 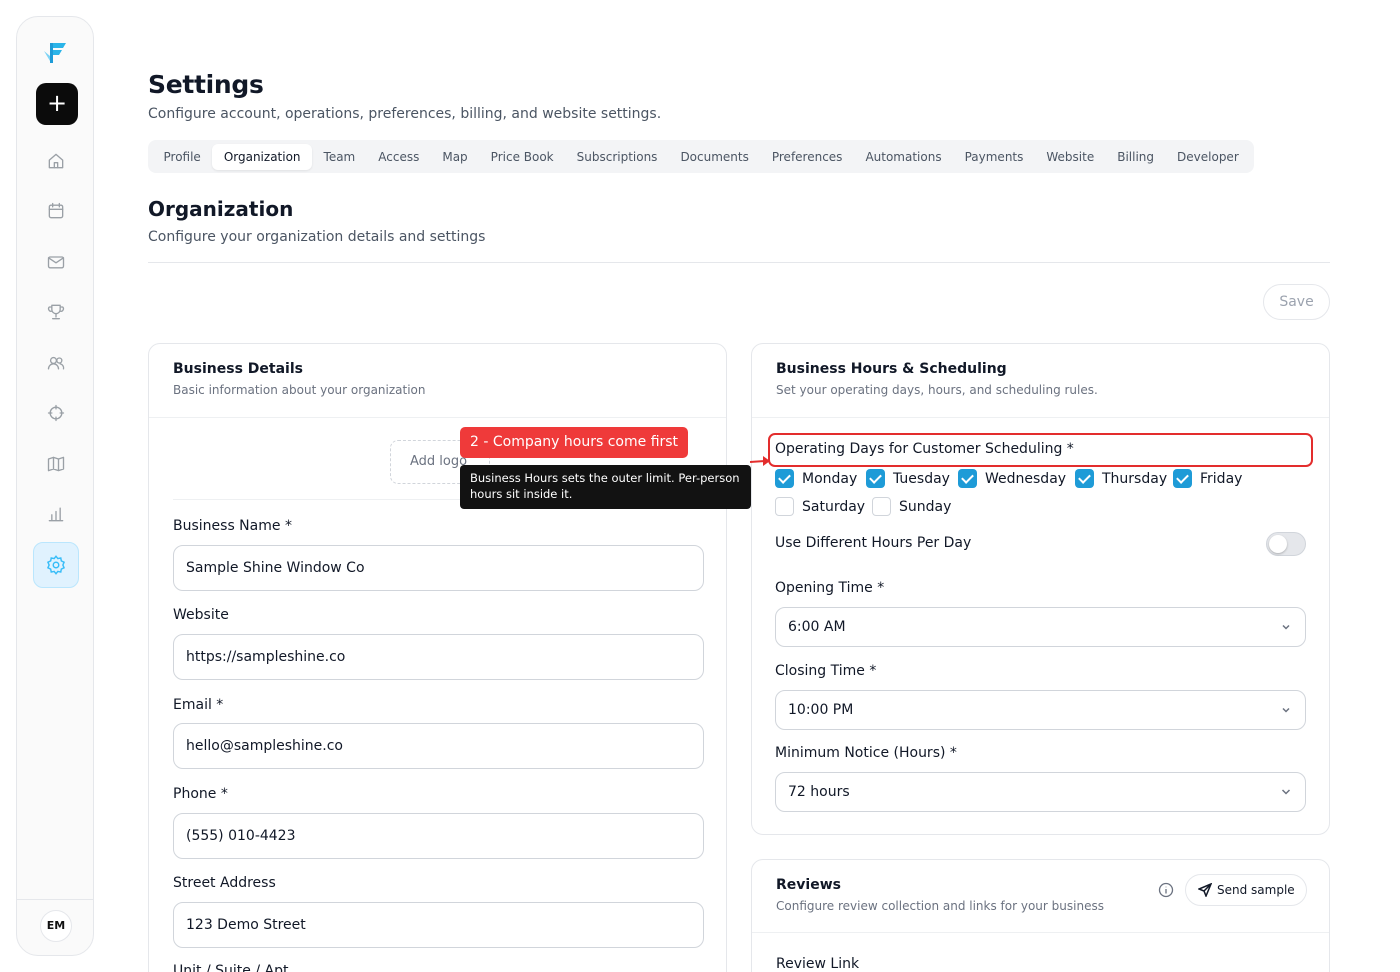 I want to click on day-tuesday: Tuesday, so click(x=908, y=478).